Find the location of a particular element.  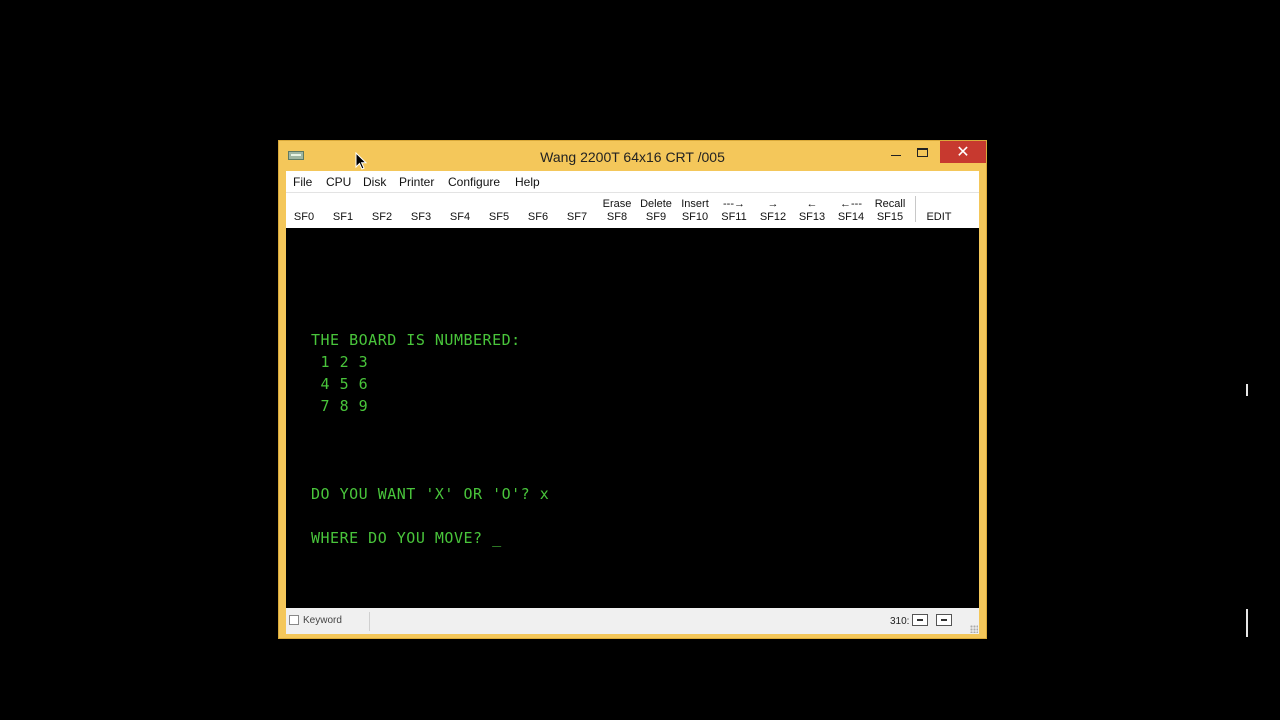

sf15-recall-button: Recall SF15 is located at coordinates (890, 210).